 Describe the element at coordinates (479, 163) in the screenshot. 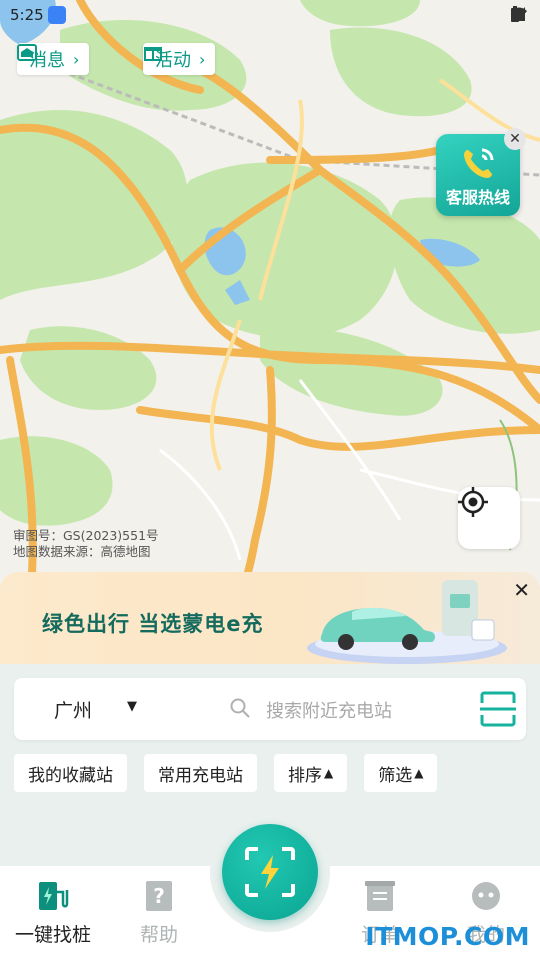

I see `phone-call-icon` at that location.